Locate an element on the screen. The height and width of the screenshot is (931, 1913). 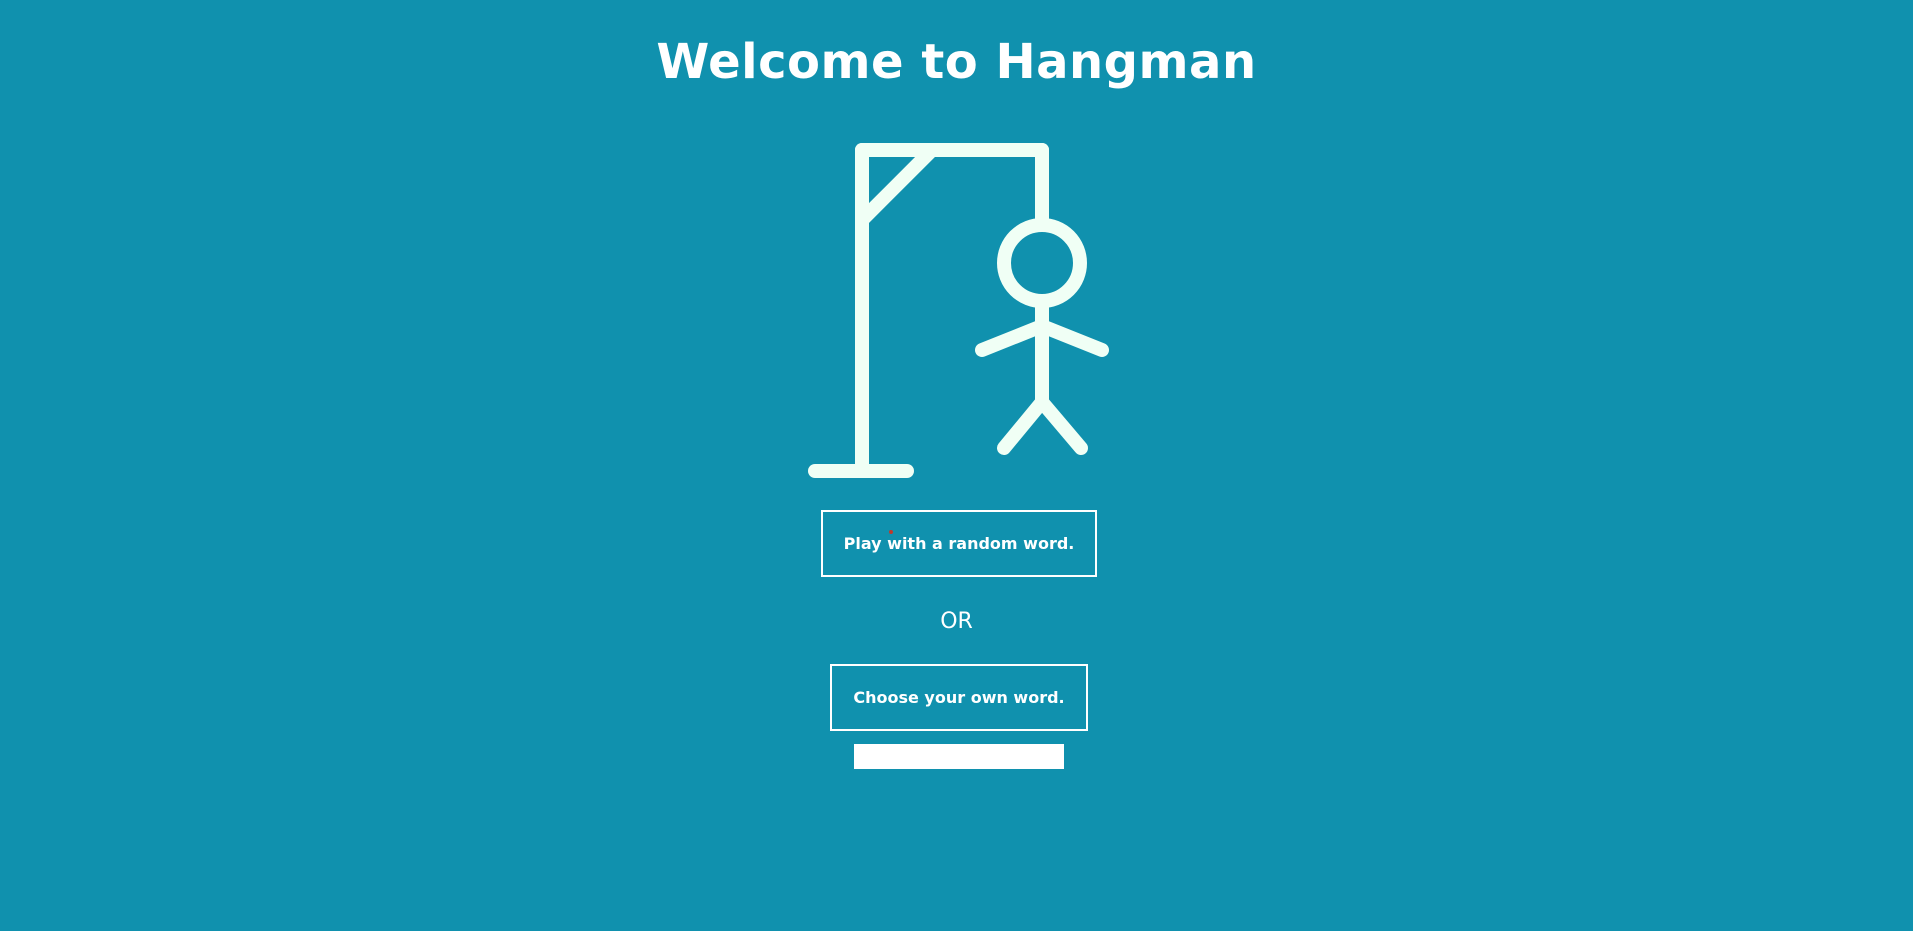
figure-head is located at coordinates (1042, 263).